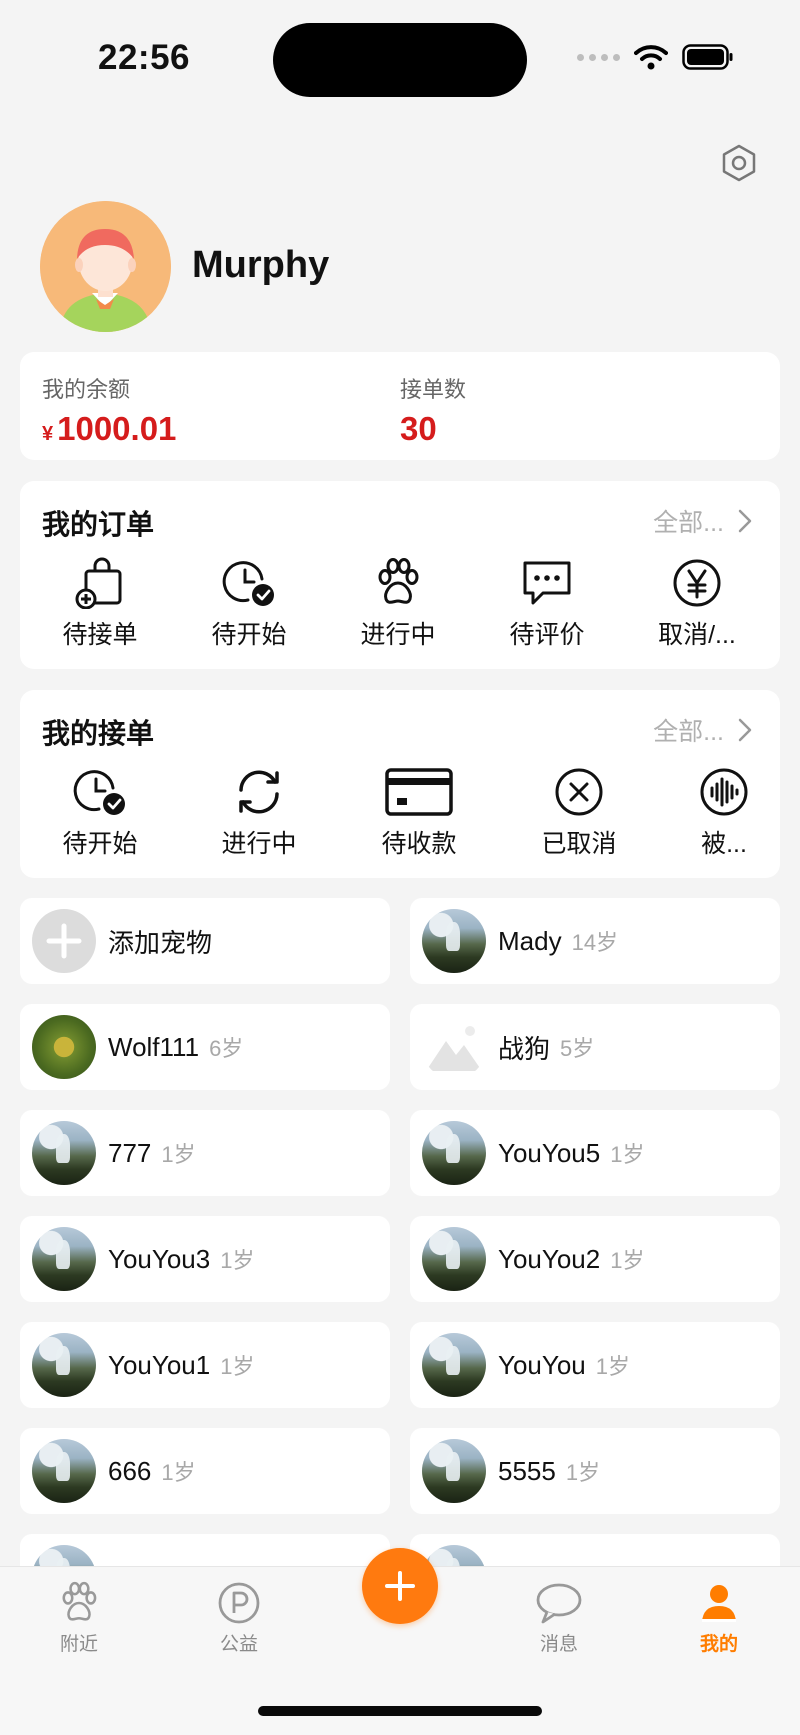 The height and width of the screenshot is (1735, 800). I want to click on credit-card-icon, so click(419, 792).